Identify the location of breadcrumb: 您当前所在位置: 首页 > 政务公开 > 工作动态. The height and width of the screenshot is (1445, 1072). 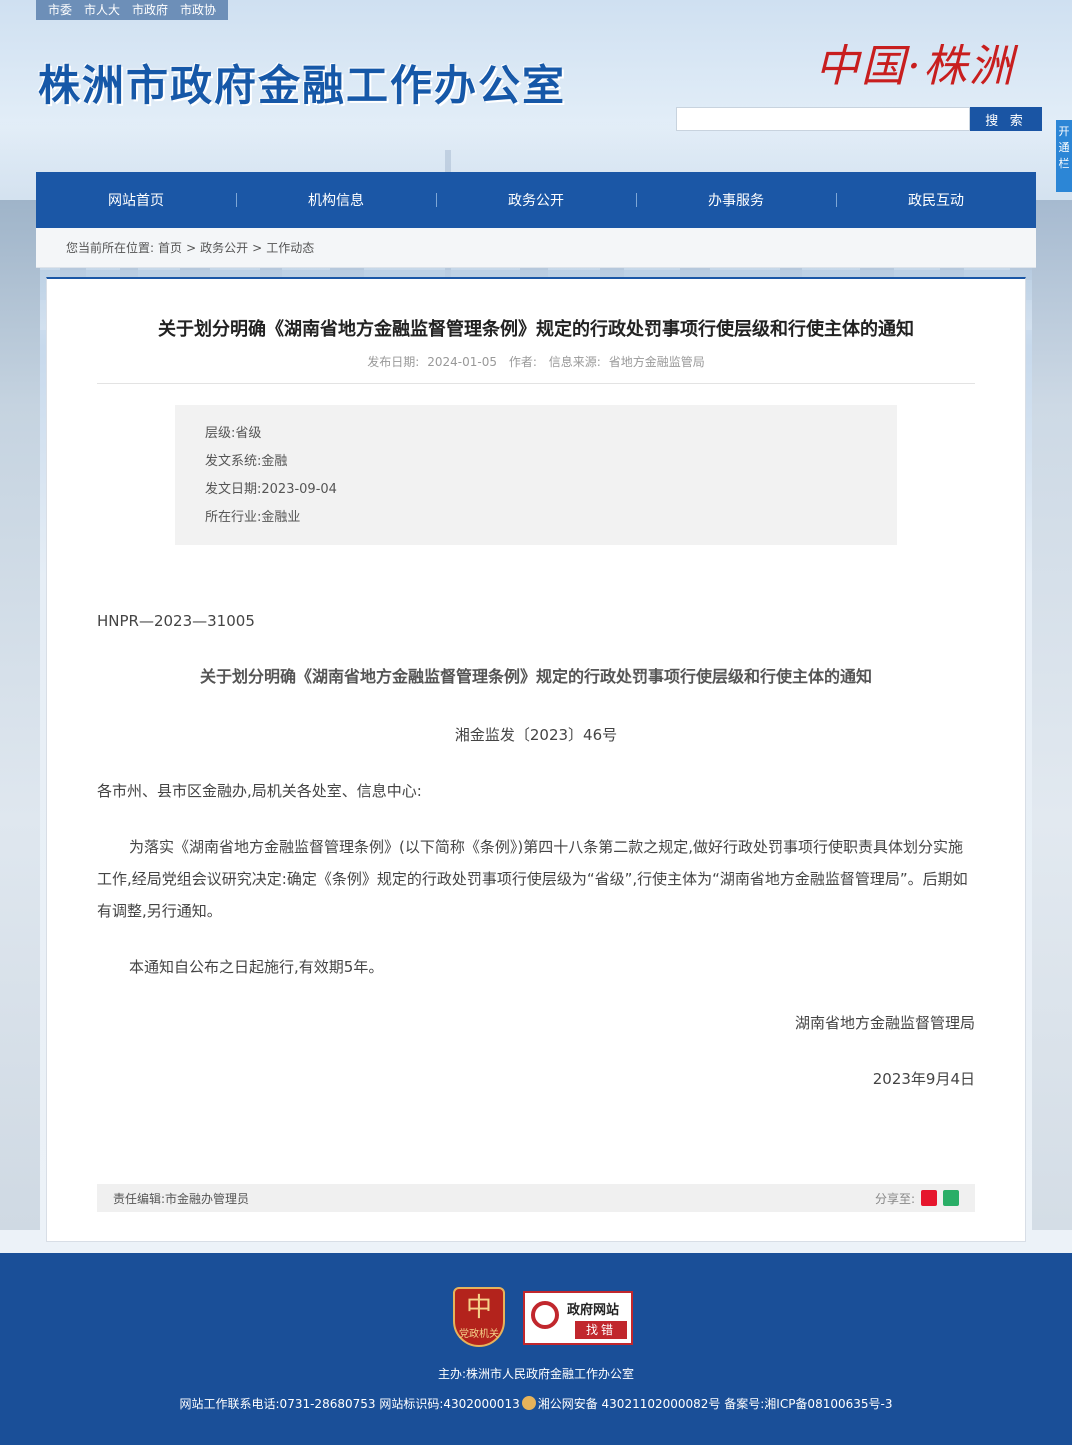
(536, 248).